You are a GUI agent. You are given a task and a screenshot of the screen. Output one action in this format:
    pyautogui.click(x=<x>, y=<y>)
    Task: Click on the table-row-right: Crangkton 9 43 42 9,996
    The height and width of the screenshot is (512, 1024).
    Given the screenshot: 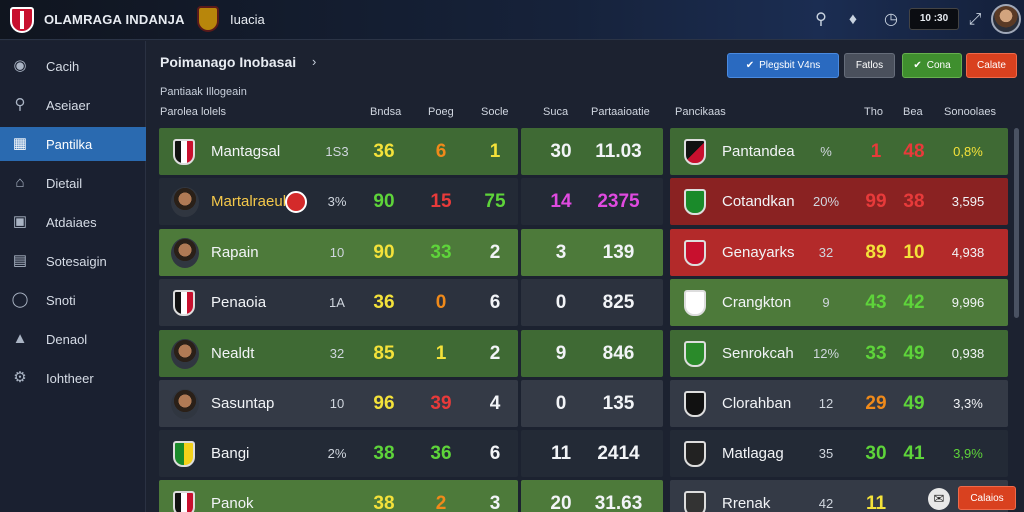 What is the action you would take?
    pyautogui.click(x=839, y=302)
    